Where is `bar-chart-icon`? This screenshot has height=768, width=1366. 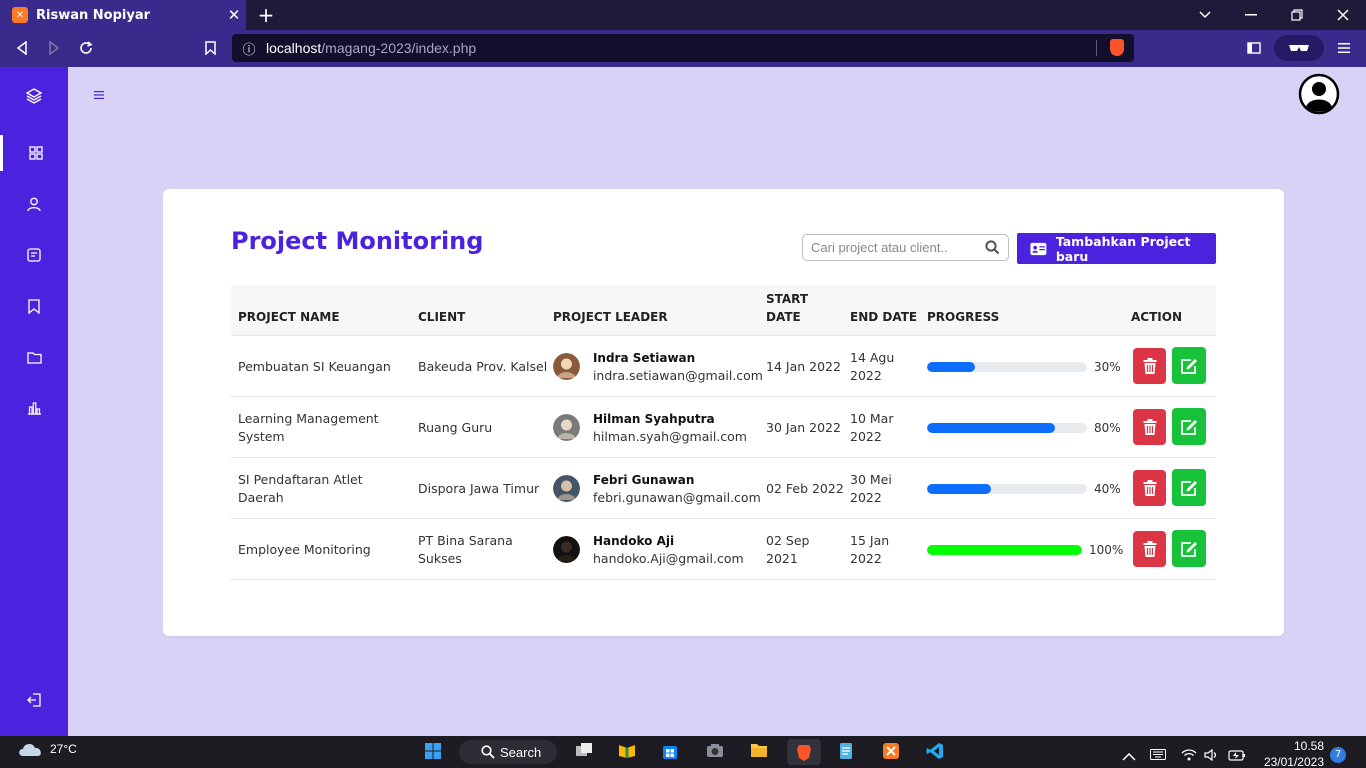
bar-chart-icon is located at coordinates (34, 408).